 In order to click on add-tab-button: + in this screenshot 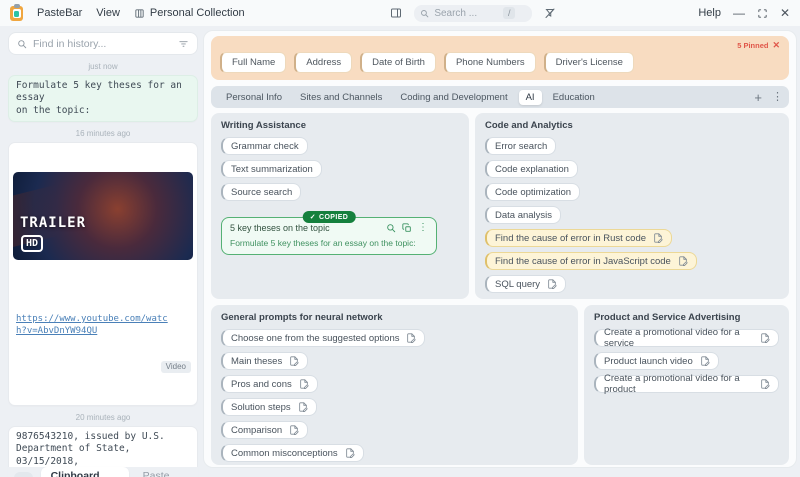, I will do `click(758, 97)`.